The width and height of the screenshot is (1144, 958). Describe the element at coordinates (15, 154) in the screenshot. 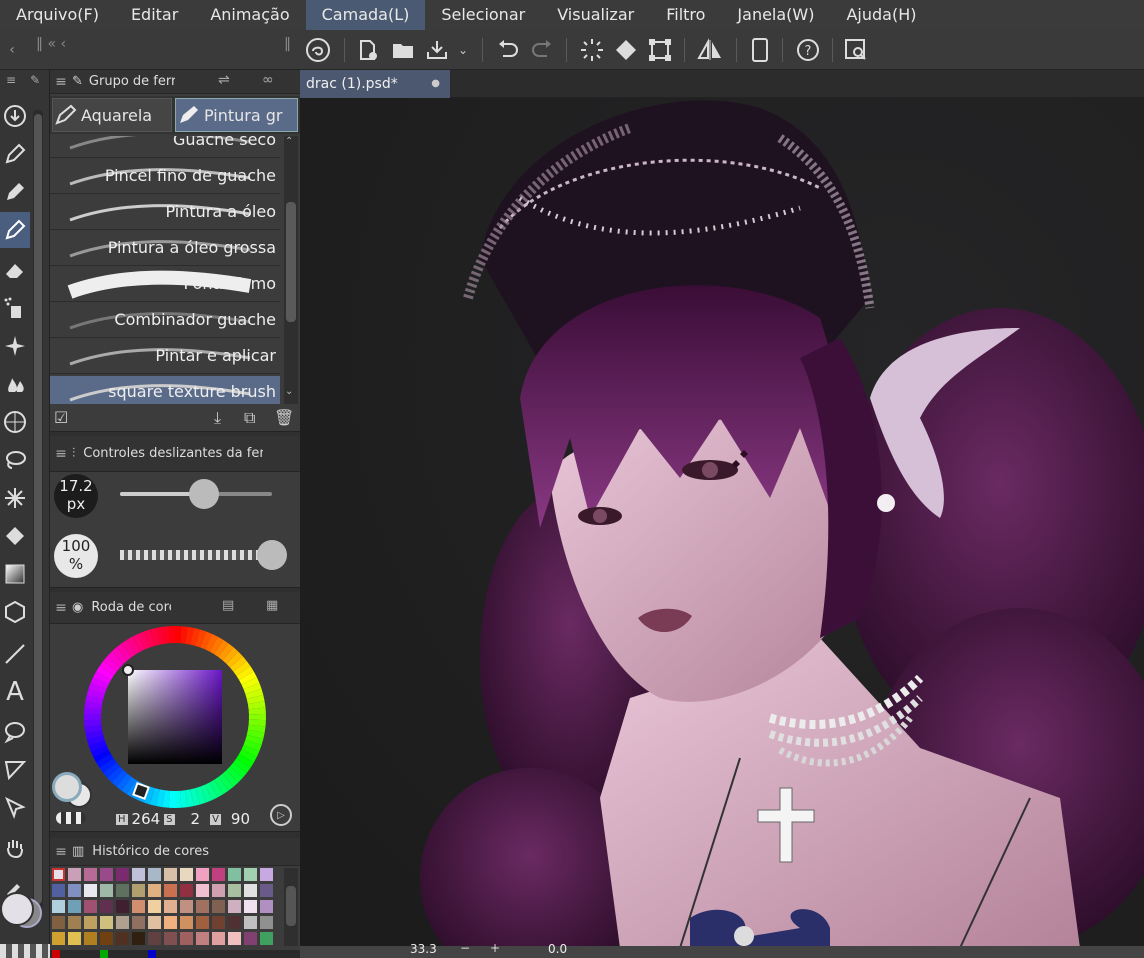

I see `pen-tool-icon` at that location.